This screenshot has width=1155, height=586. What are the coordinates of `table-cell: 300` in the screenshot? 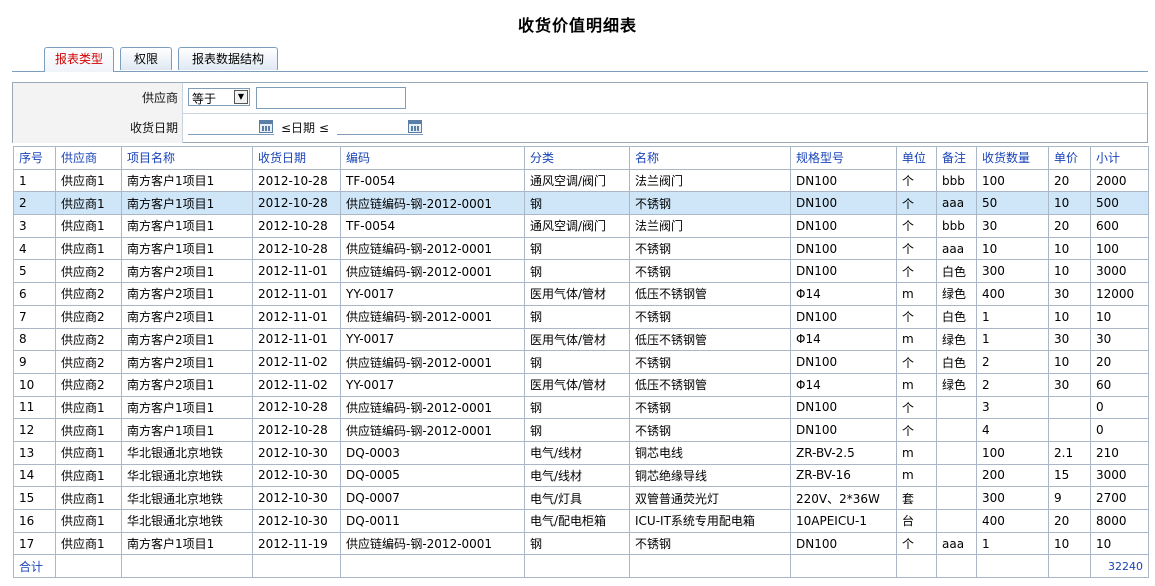 It's located at (1012, 271).